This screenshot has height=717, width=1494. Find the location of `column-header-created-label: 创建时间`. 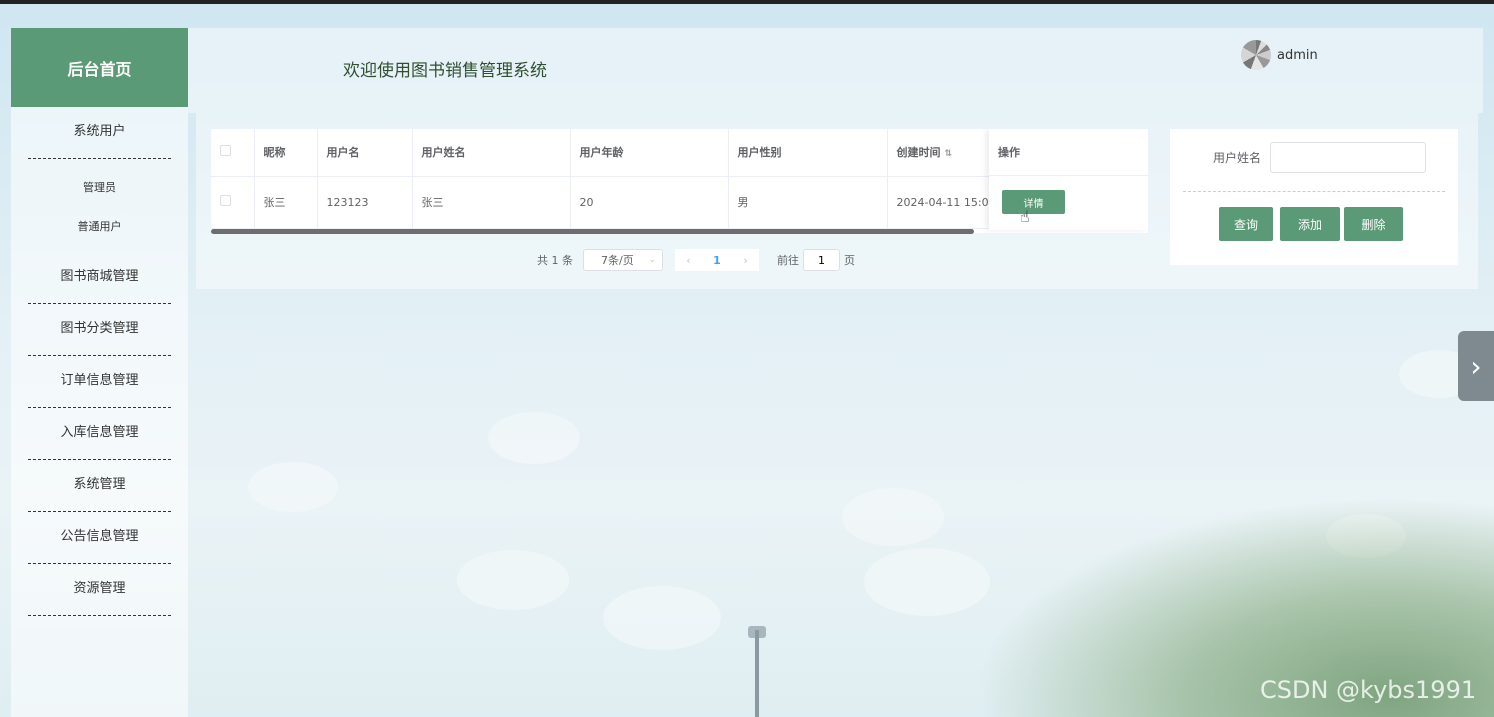

column-header-created-label: 创建时间 is located at coordinates (918, 153).